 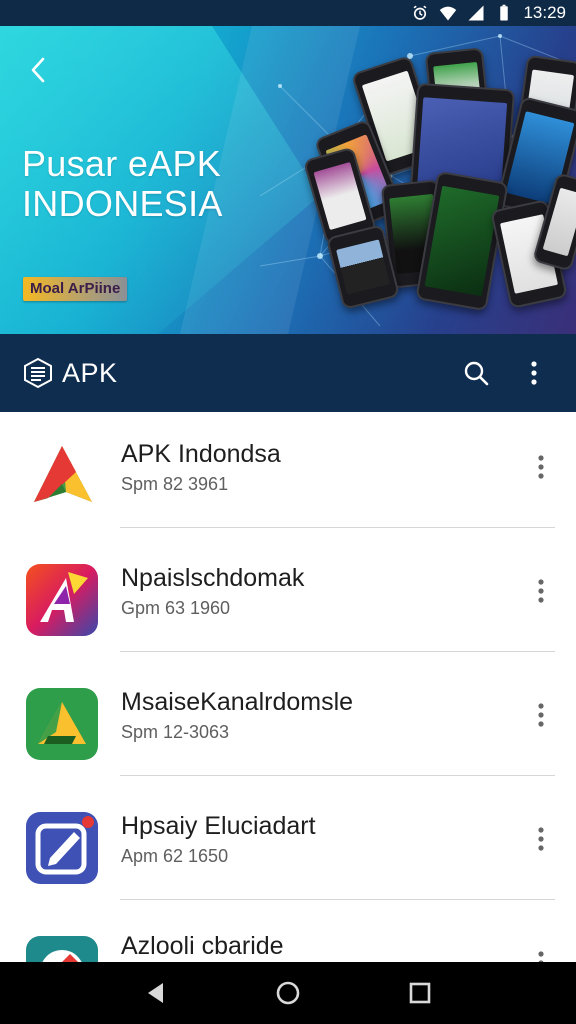 I want to click on nav-back-button, so click(x=156, y=993).